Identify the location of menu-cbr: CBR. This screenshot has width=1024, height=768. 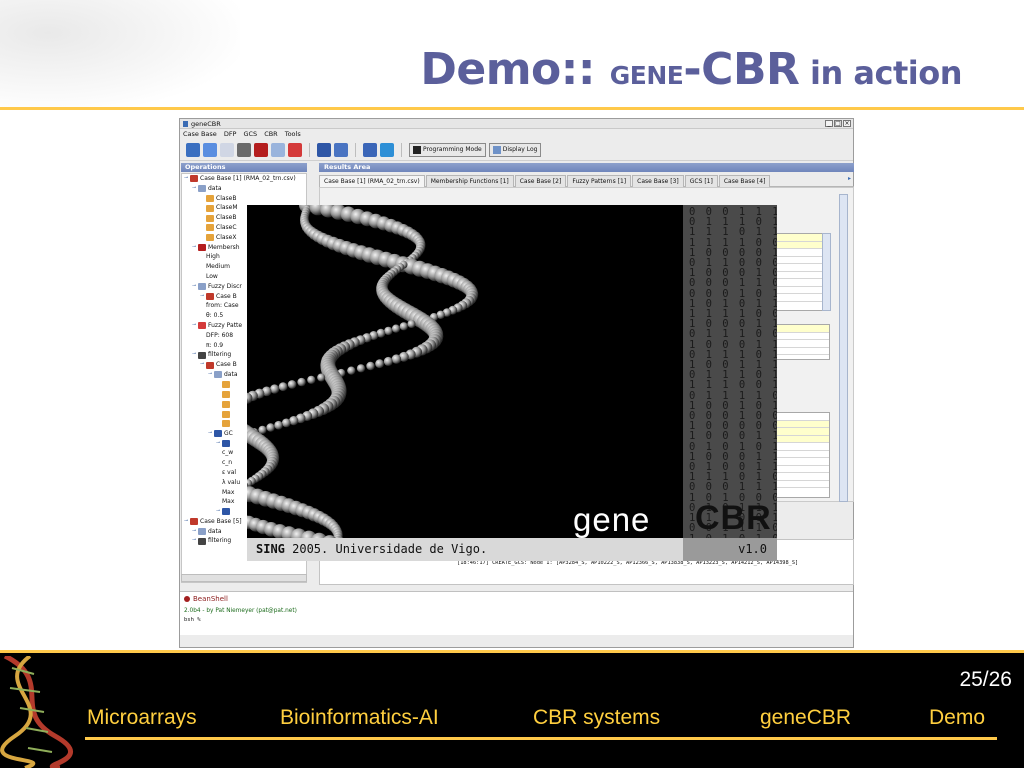
(271, 134).